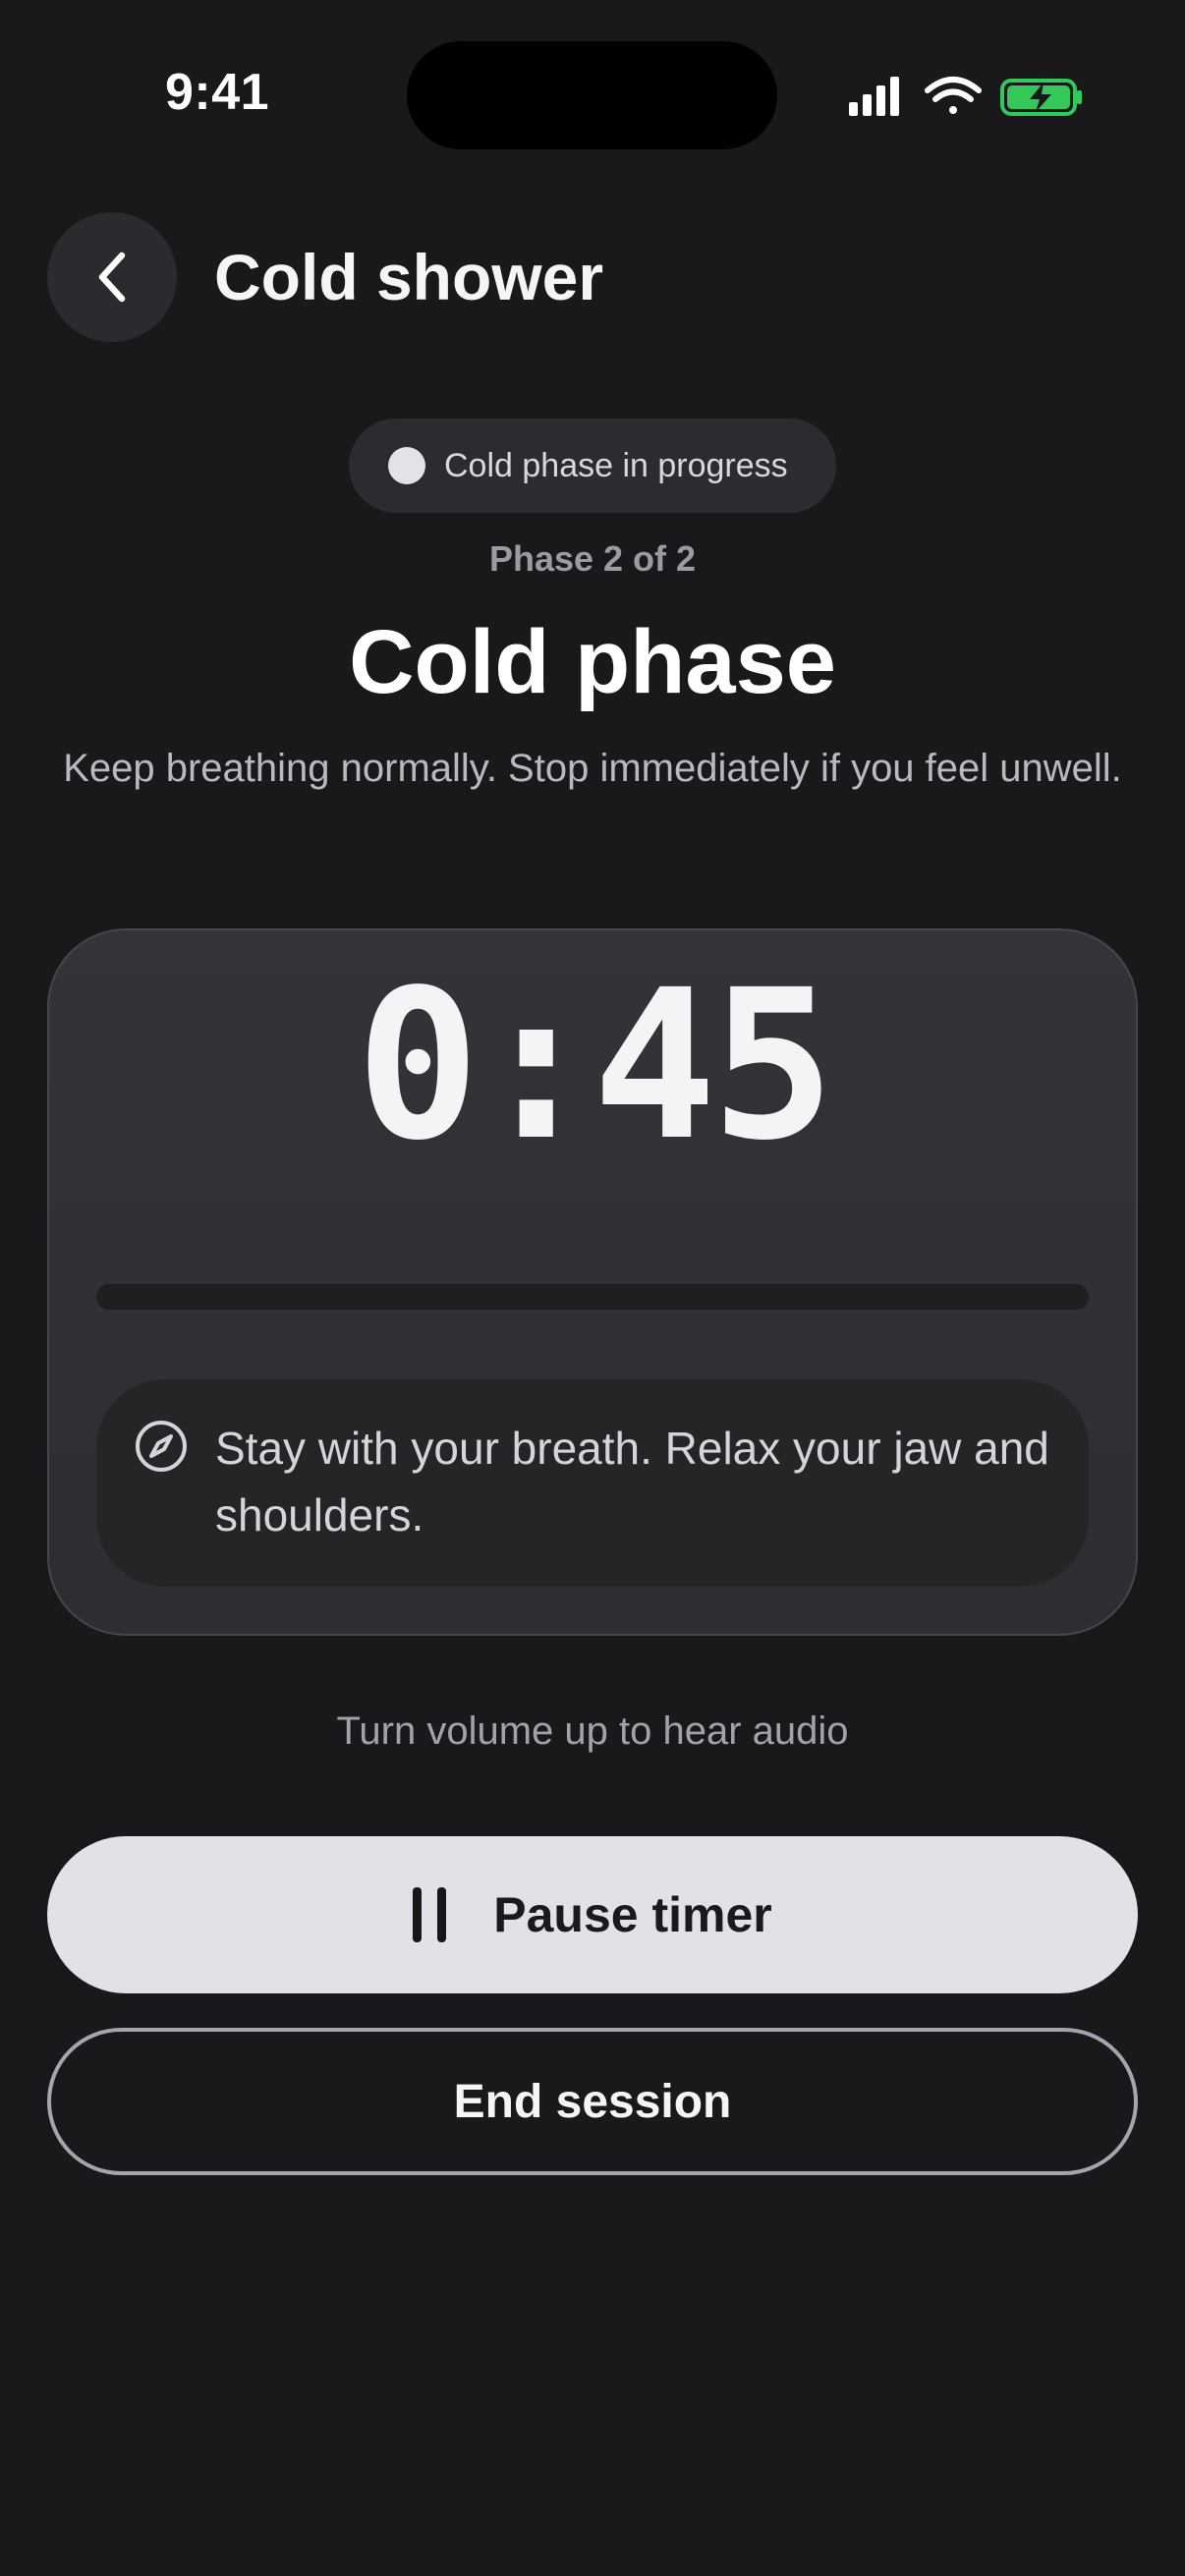 Image resolution: width=1185 pixels, height=2576 pixels. Describe the element at coordinates (592, 95) in the screenshot. I see `dynamic-island` at that location.